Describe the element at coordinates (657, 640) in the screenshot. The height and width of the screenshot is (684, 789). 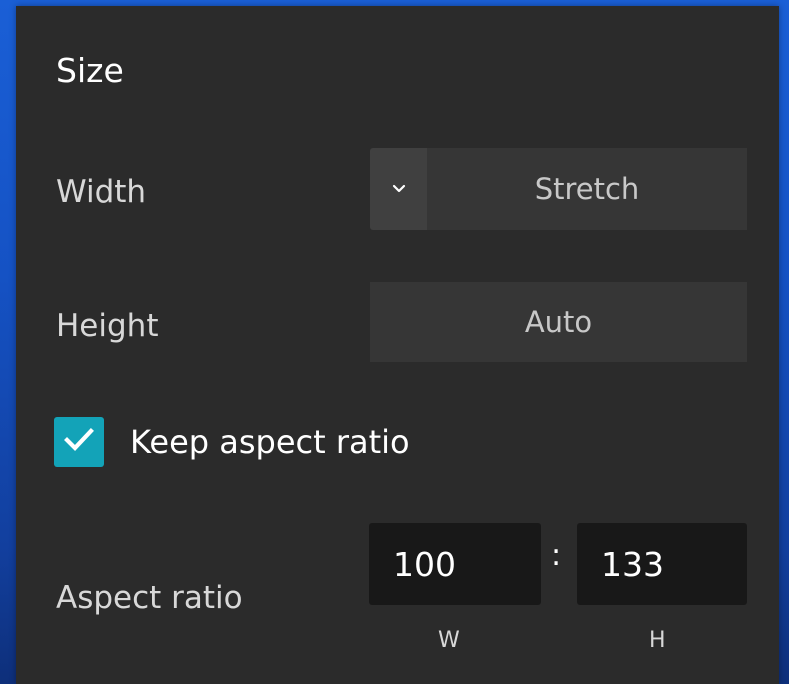
I see `height-caption: H` at that location.